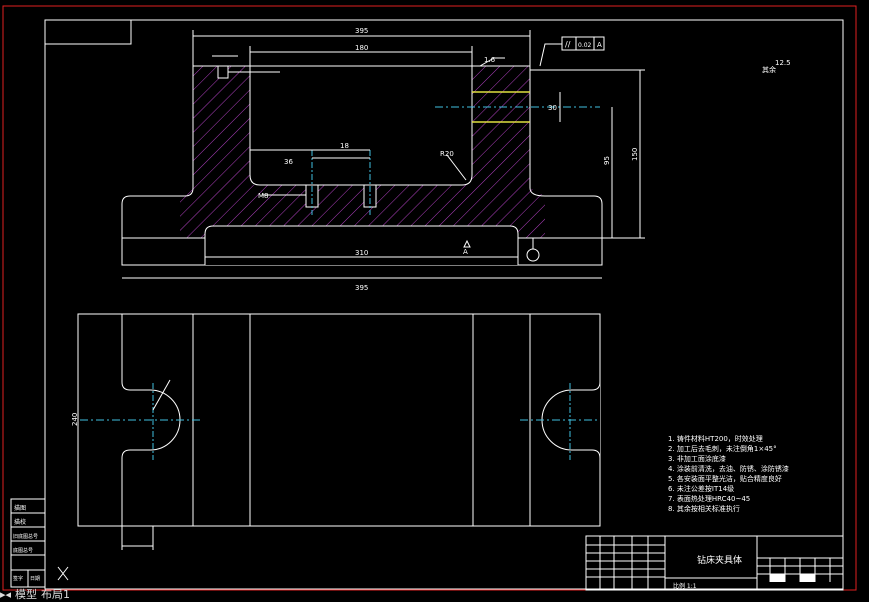 Image resolution: width=869 pixels, height=602 pixels. Describe the element at coordinates (685, 586) in the screenshot. I see `title-scale: 比例 1:1` at that location.